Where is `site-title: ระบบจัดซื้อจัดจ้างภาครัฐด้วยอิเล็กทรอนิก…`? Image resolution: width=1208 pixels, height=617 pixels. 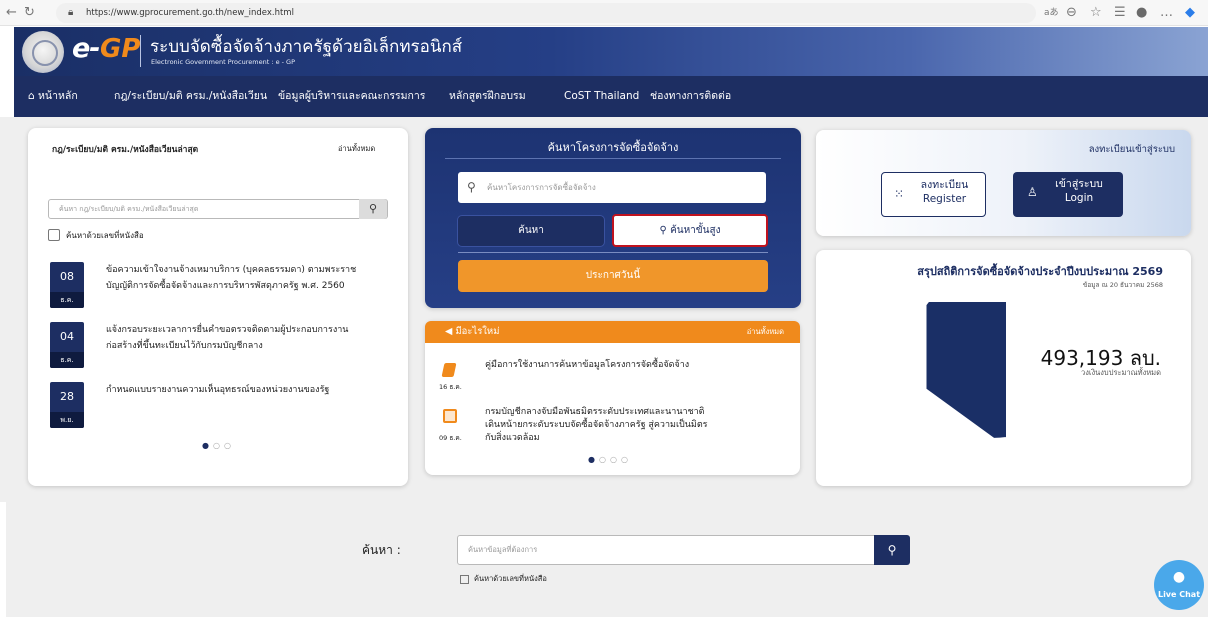
site-title: ระบบจัดซื้อจัดจ้างภาครัฐด้วยอิเล็กทรอนิก… is located at coordinates (306, 47).